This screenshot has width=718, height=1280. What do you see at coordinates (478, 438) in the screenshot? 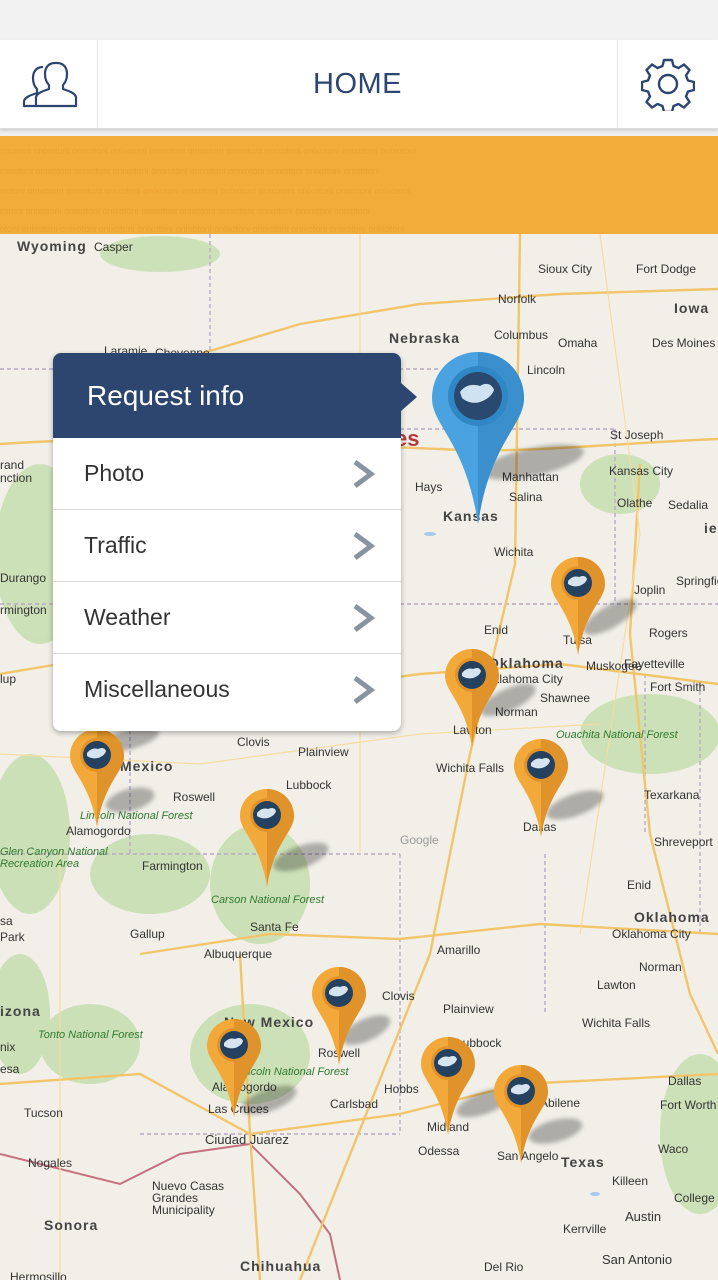
I see `selected-location-pin` at bounding box center [478, 438].